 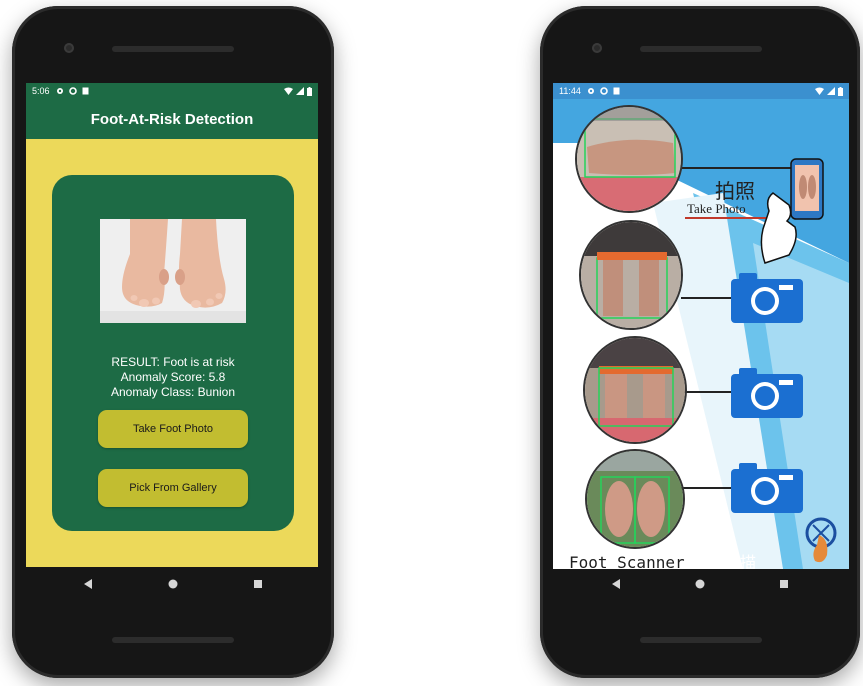 What do you see at coordinates (821, 540) in the screenshot?
I see `foot-logo-icon` at bounding box center [821, 540].